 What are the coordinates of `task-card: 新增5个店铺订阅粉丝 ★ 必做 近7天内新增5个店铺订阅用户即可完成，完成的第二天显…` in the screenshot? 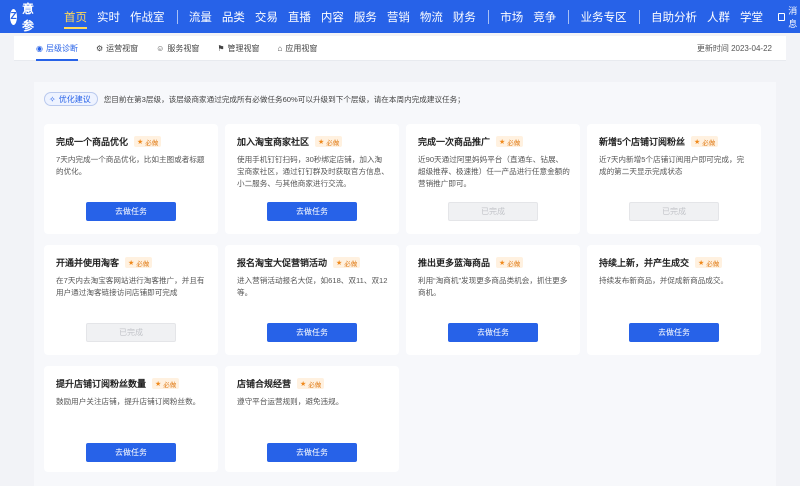 It's located at (674, 179).